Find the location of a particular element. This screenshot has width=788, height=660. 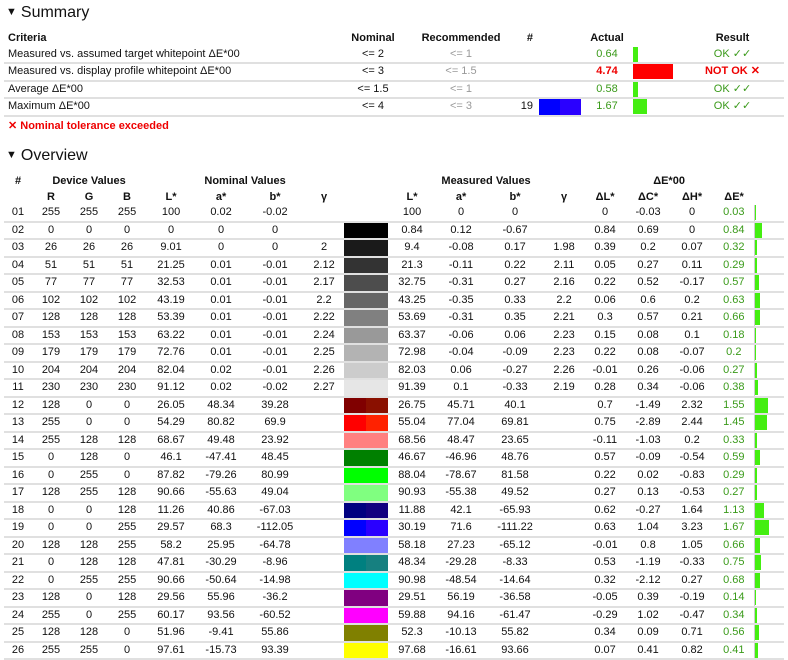

nominal-gamma: 2.25 is located at coordinates (324, 353).